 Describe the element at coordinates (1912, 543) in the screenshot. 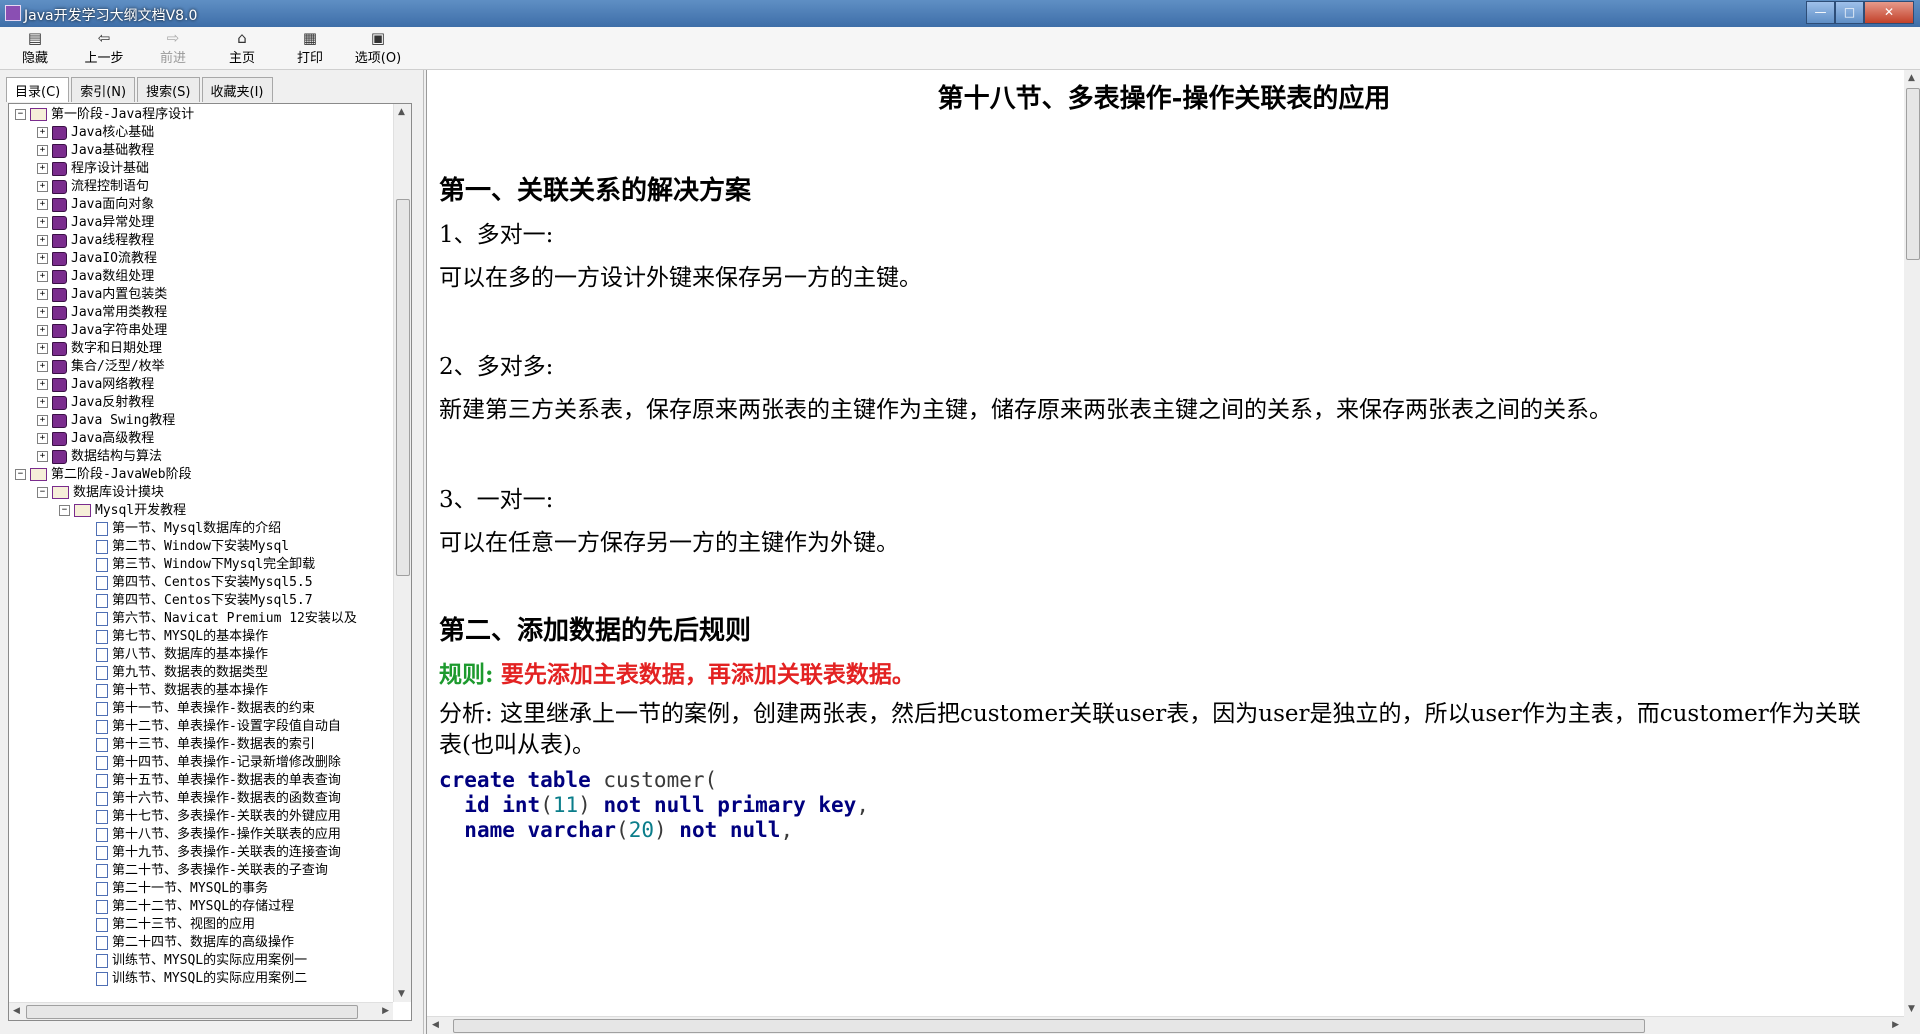

I see `content-vertical-scrollbar: ▲ ▼` at that location.